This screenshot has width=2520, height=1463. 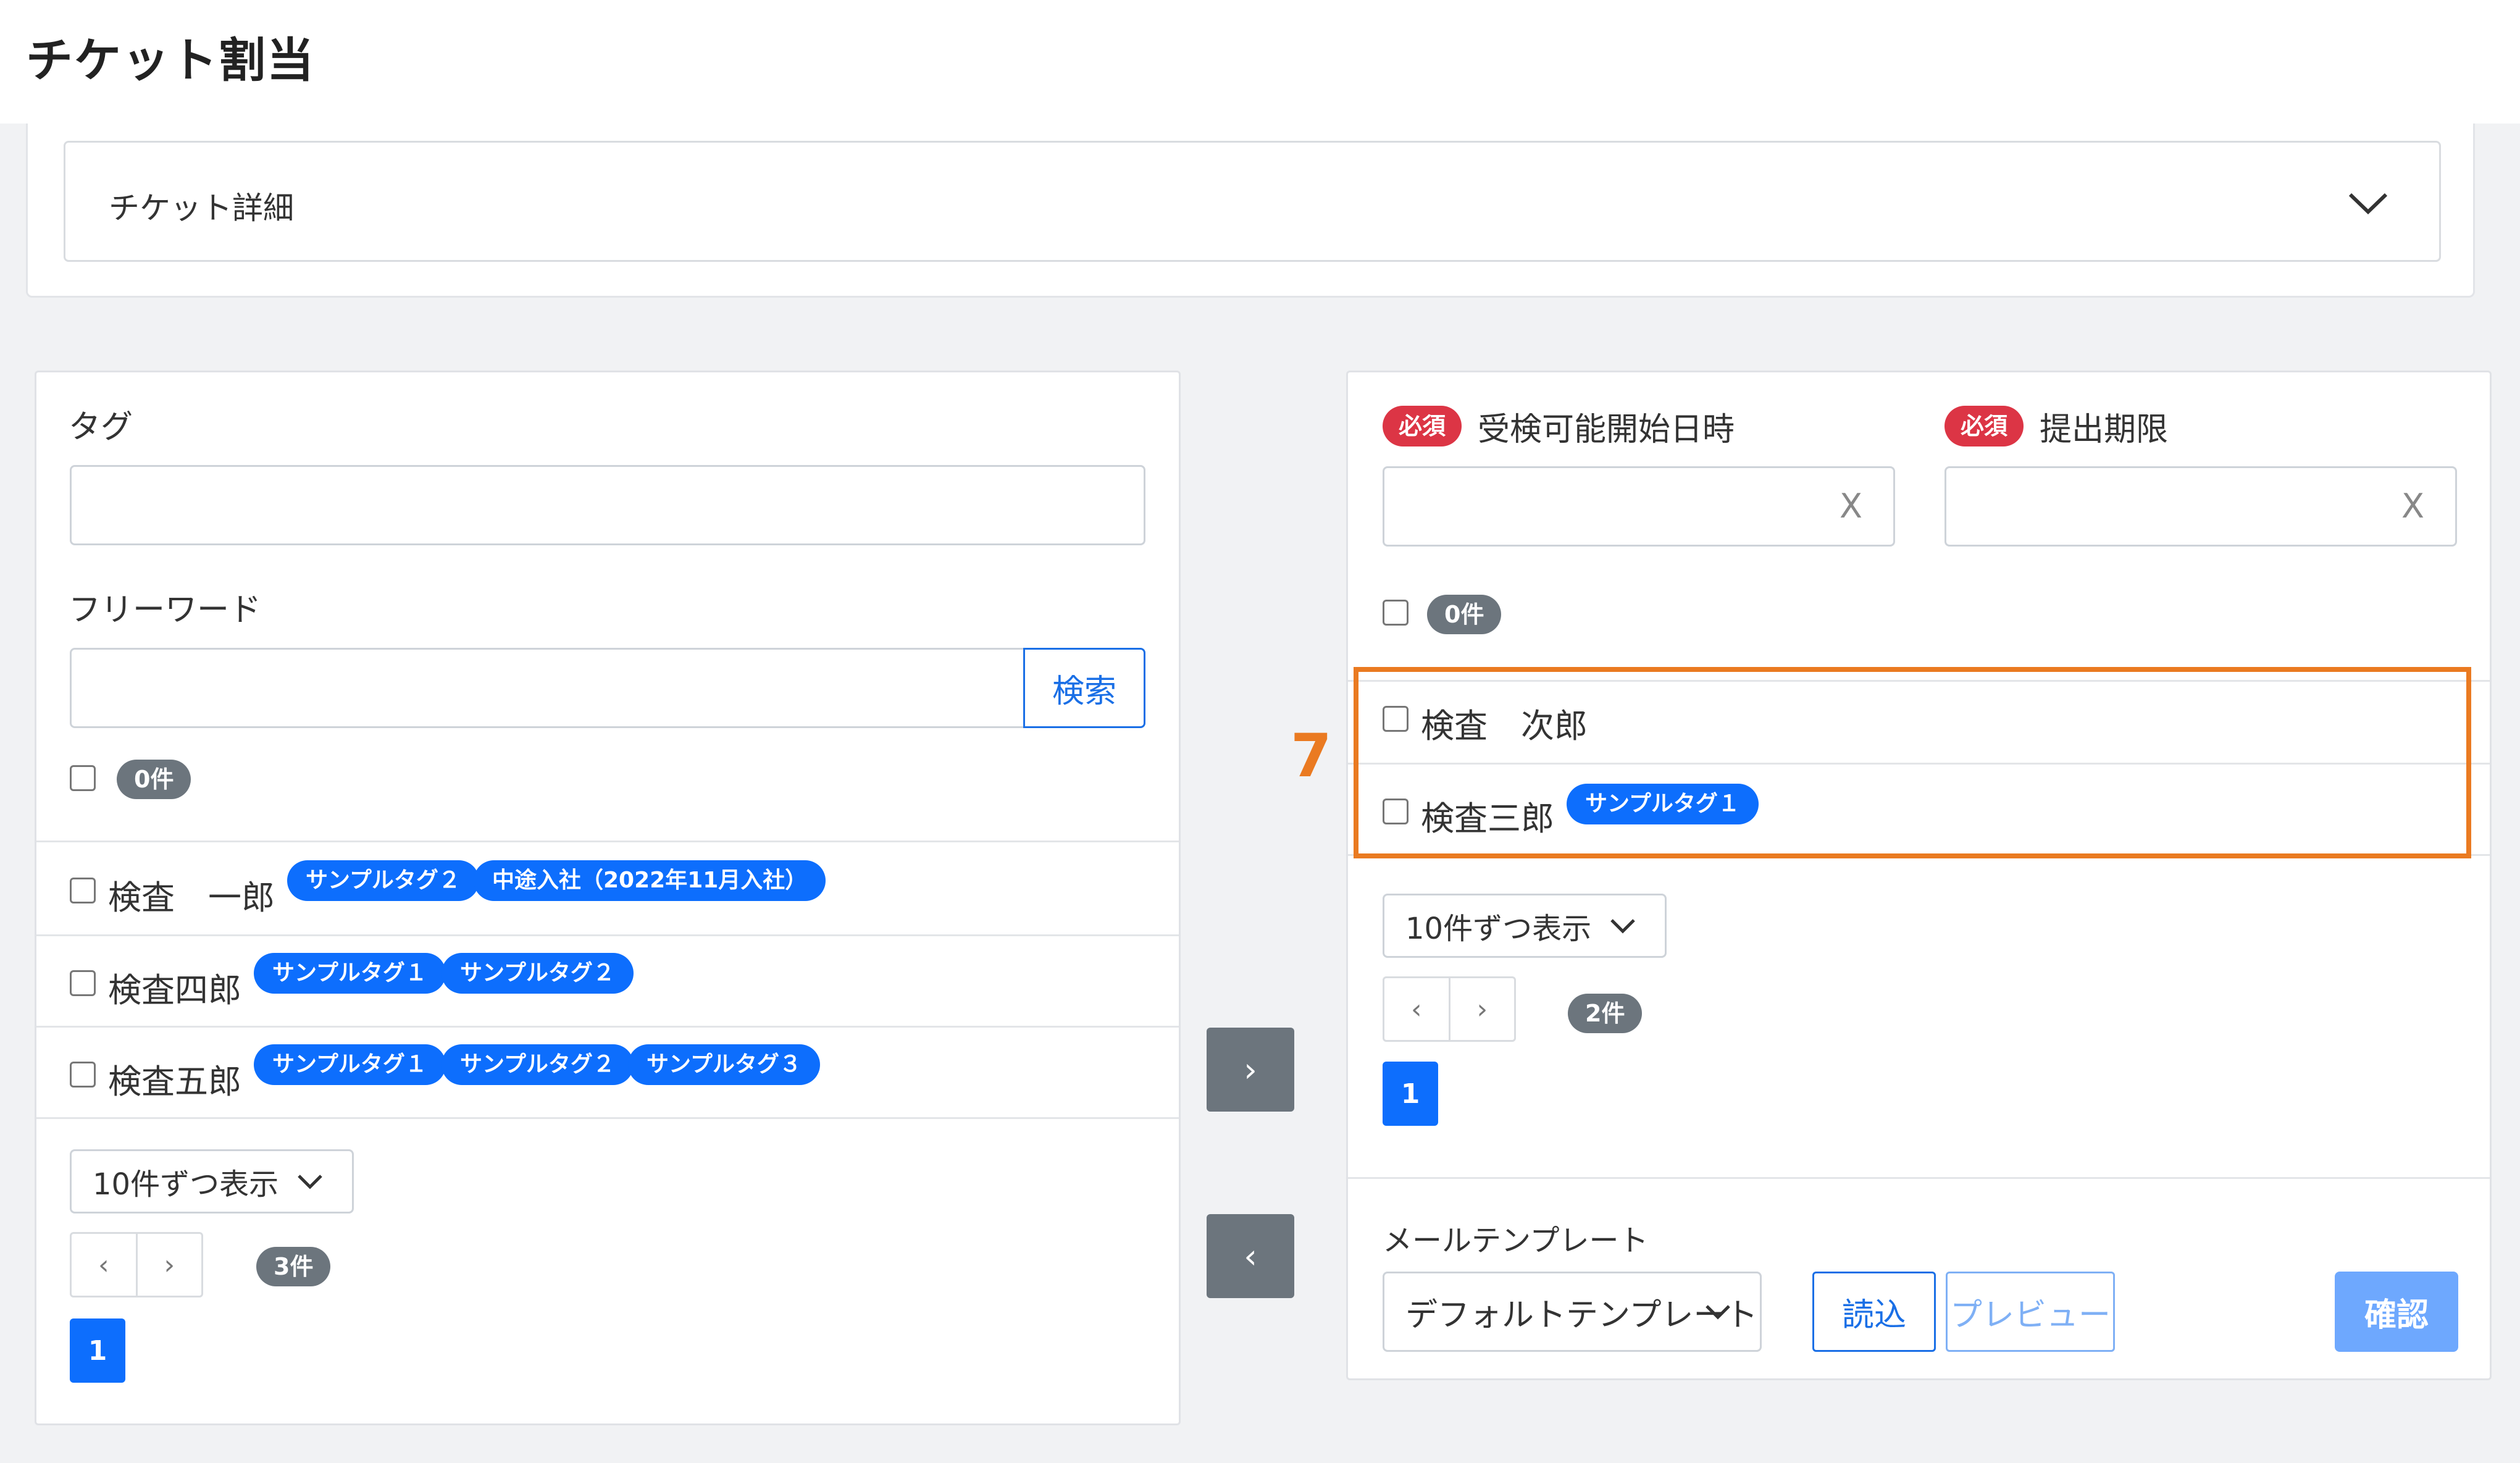 I want to click on step-number: 7, so click(x=1311, y=755).